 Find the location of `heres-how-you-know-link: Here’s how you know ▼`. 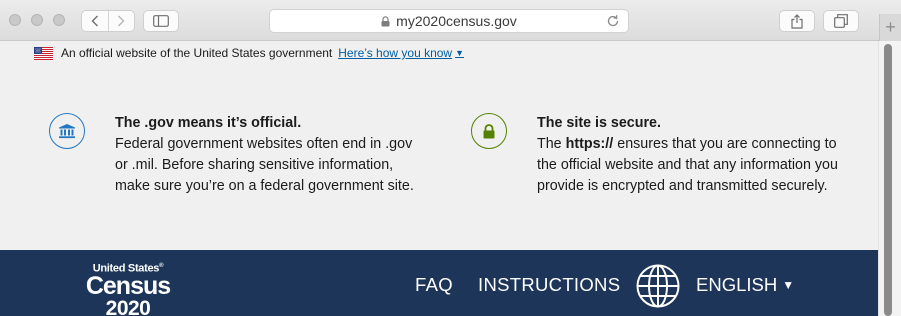

heres-how-you-know-link: Here’s how you know ▼ is located at coordinates (401, 53).